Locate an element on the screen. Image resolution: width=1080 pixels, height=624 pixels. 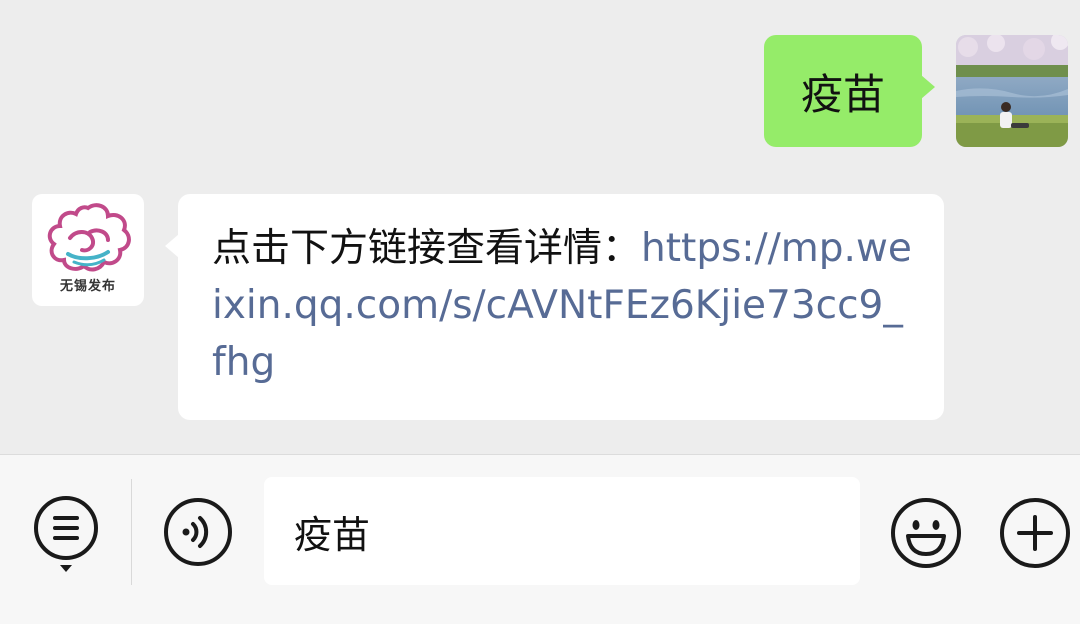
incoming-message-text: 点击下方链接查看详情： is located at coordinates (427, 248).